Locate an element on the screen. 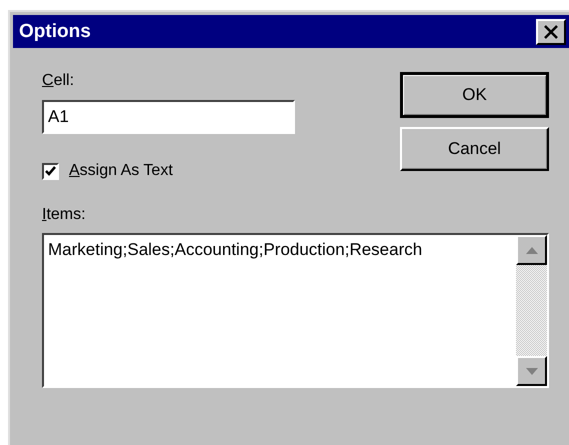 Image resolution: width=569 pixels, height=445 pixels. field-label: Cell: is located at coordinates (59, 81).